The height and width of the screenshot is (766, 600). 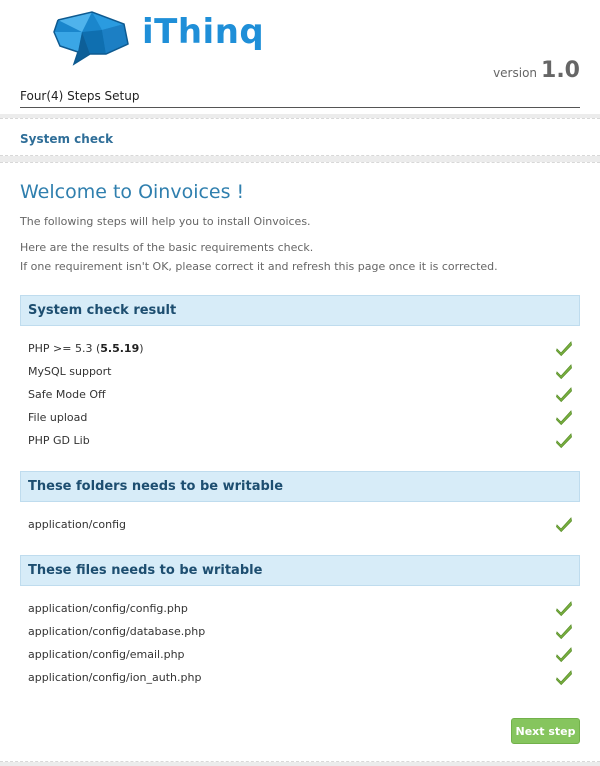 What do you see at coordinates (108, 608) in the screenshot?
I see `file-label: application/config/config.php` at bounding box center [108, 608].